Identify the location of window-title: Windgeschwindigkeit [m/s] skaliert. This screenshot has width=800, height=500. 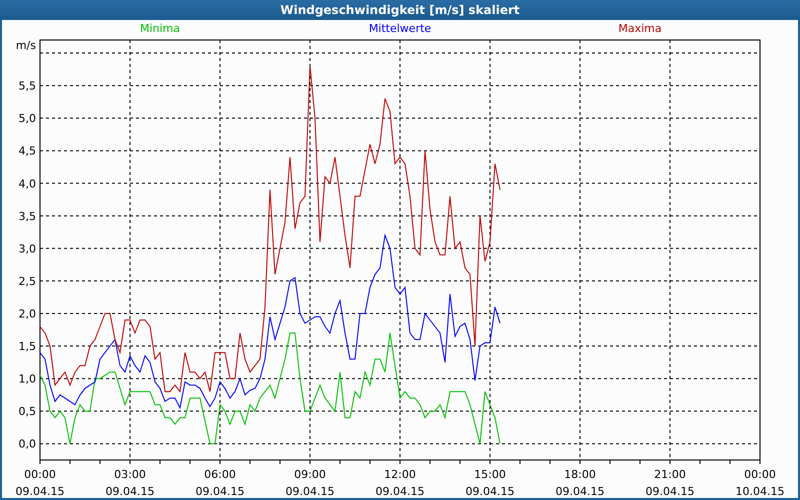
(400, 10).